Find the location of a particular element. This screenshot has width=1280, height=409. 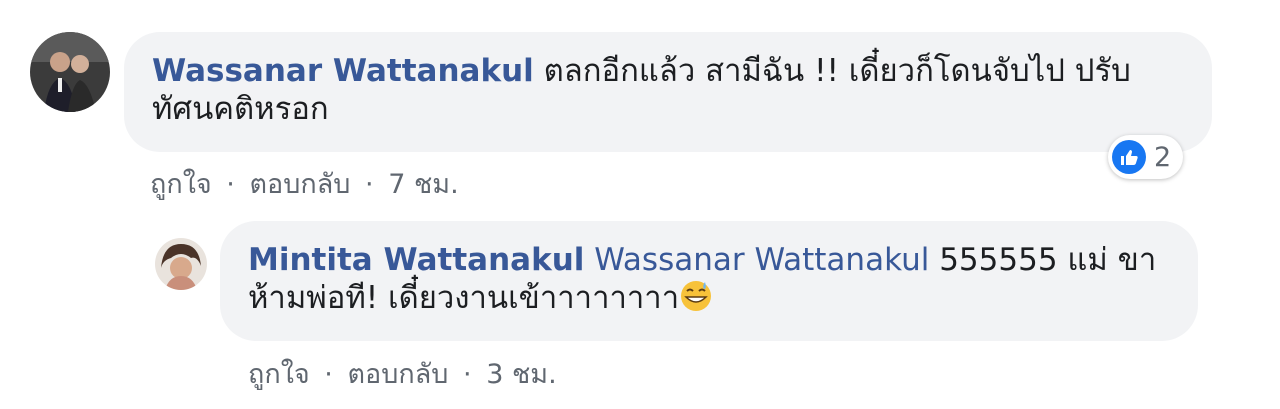

reaction-summary: 2 is located at coordinates (1146, 157).